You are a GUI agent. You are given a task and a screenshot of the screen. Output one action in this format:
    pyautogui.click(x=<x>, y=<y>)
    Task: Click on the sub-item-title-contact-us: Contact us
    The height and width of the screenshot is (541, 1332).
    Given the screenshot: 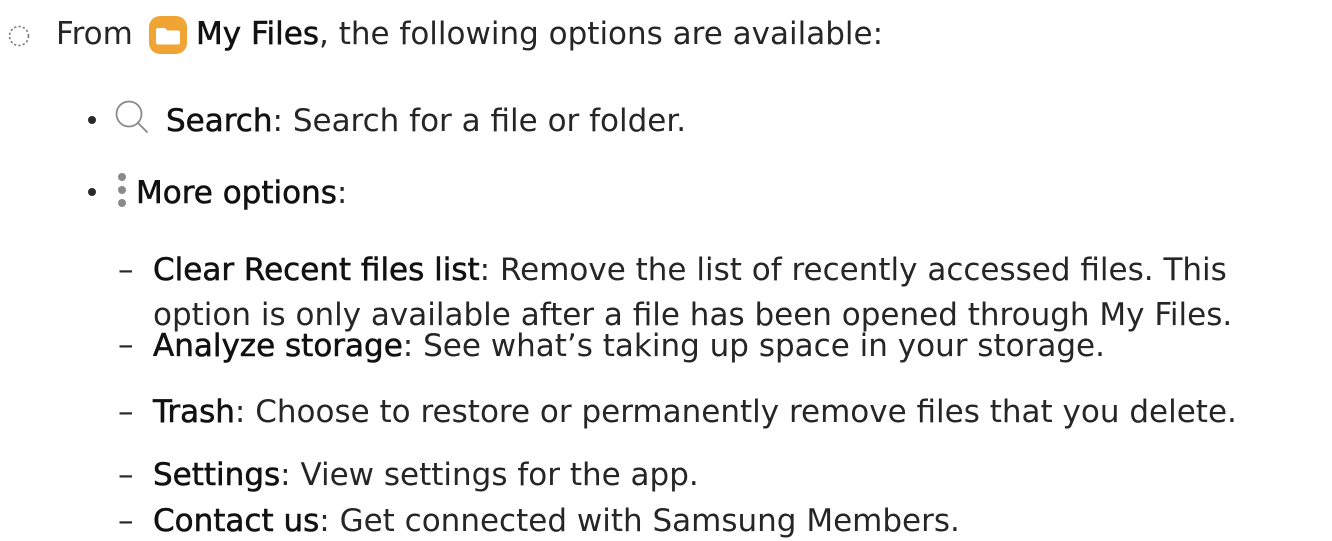 What is the action you would take?
    pyautogui.click(x=236, y=521)
    